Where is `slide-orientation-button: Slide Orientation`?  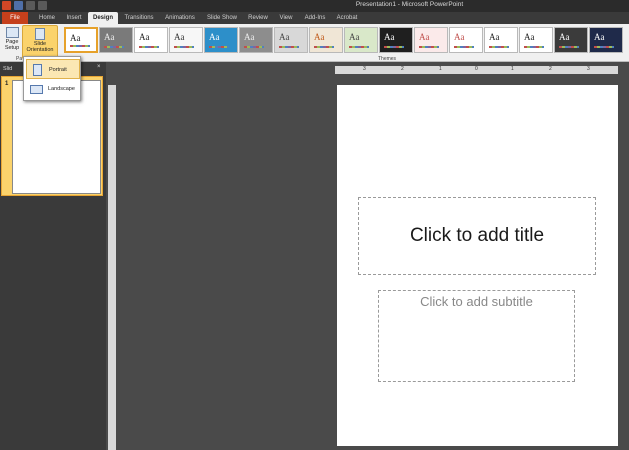
slide-orientation-button: Slide Orientation is located at coordinates (40, 42).